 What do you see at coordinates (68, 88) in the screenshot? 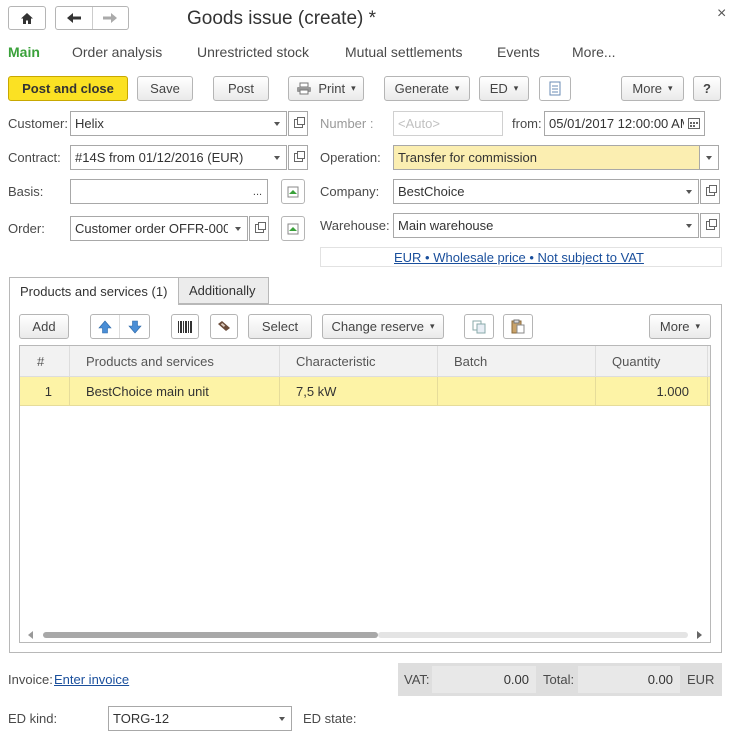
I see `post-and-close-button: Post and close` at bounding box center [68, 88].